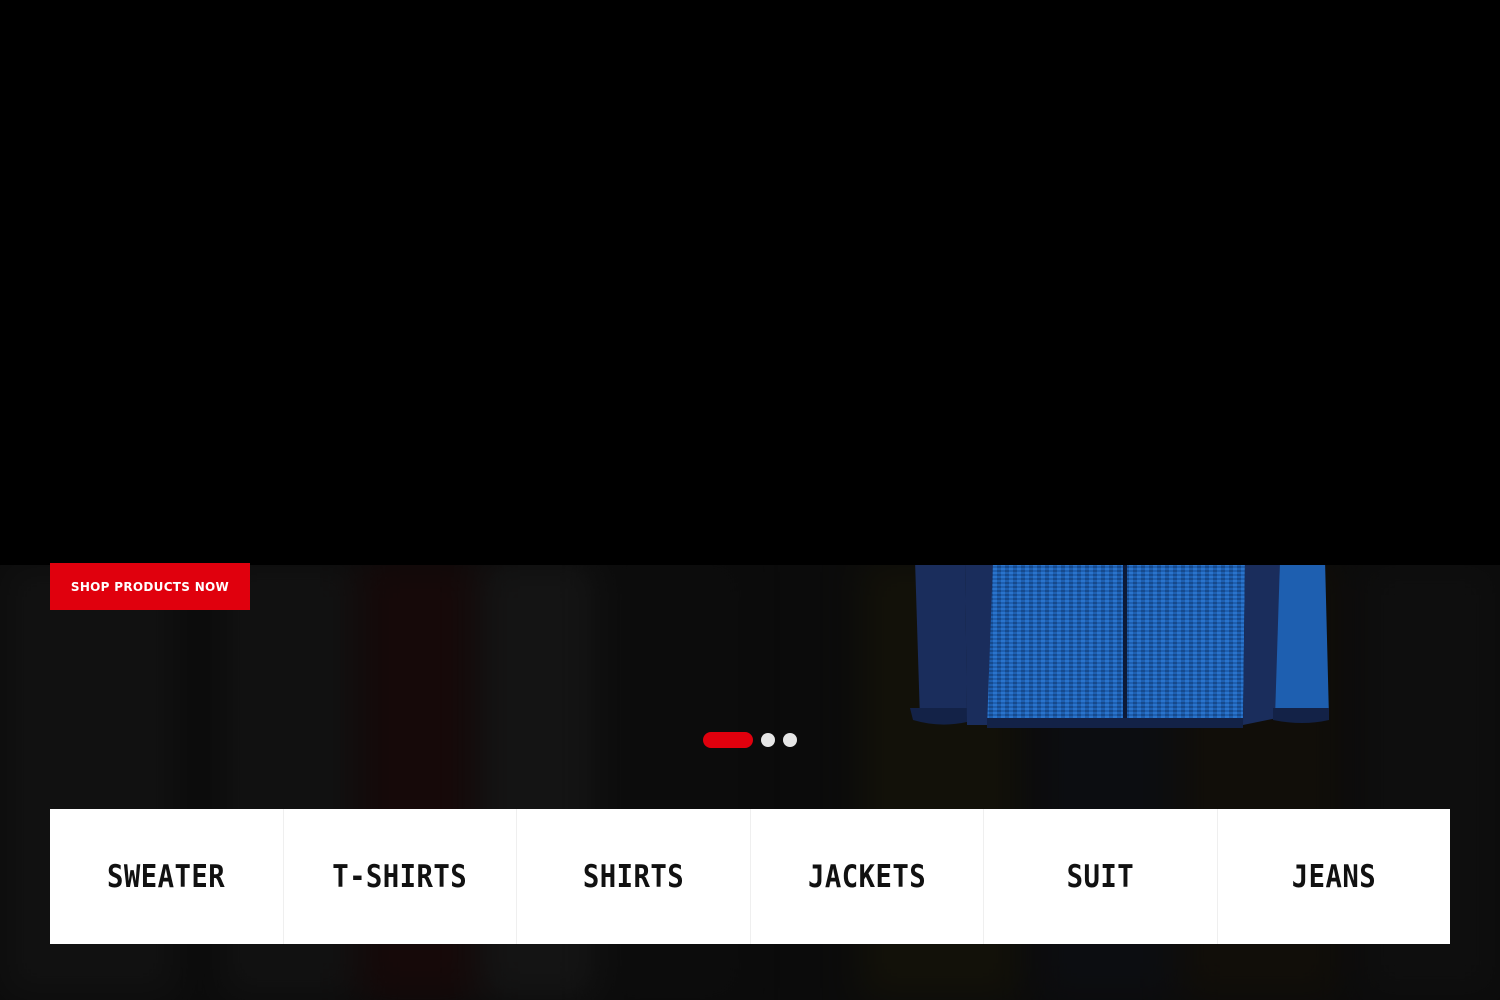  I want to click on jacket-product-image, so click(1119, 644).